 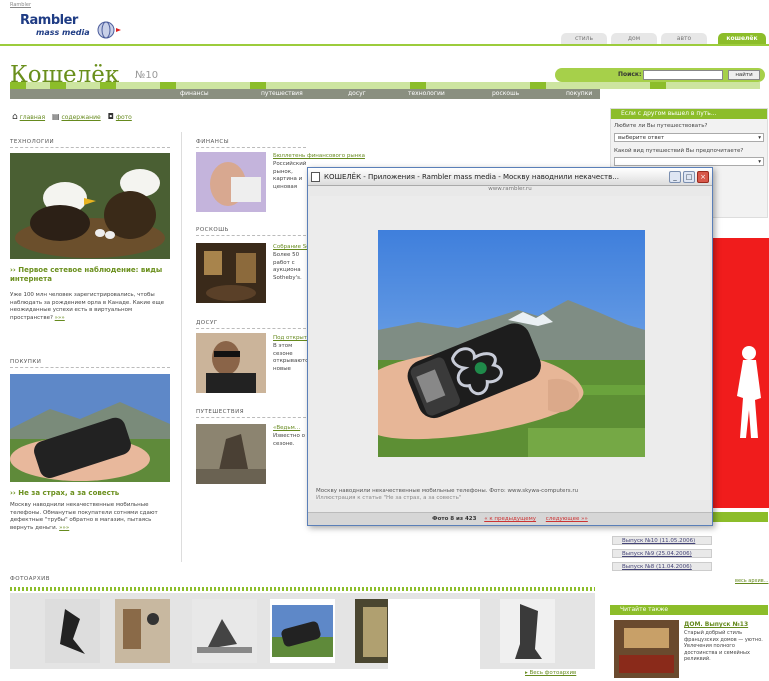 I want to click on prev-photo-link: « к предыдущему, so click(x=510, y=519).